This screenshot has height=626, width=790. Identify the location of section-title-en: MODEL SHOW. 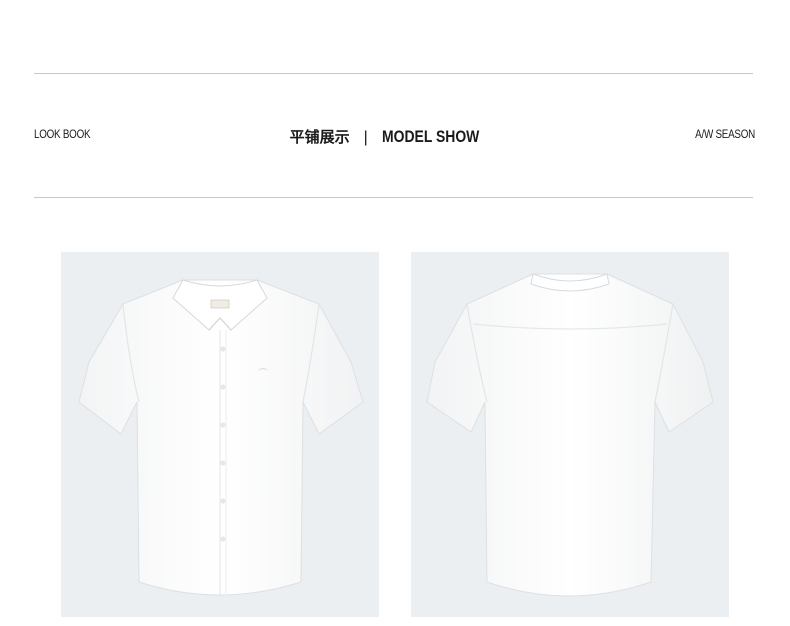
(430, 136).